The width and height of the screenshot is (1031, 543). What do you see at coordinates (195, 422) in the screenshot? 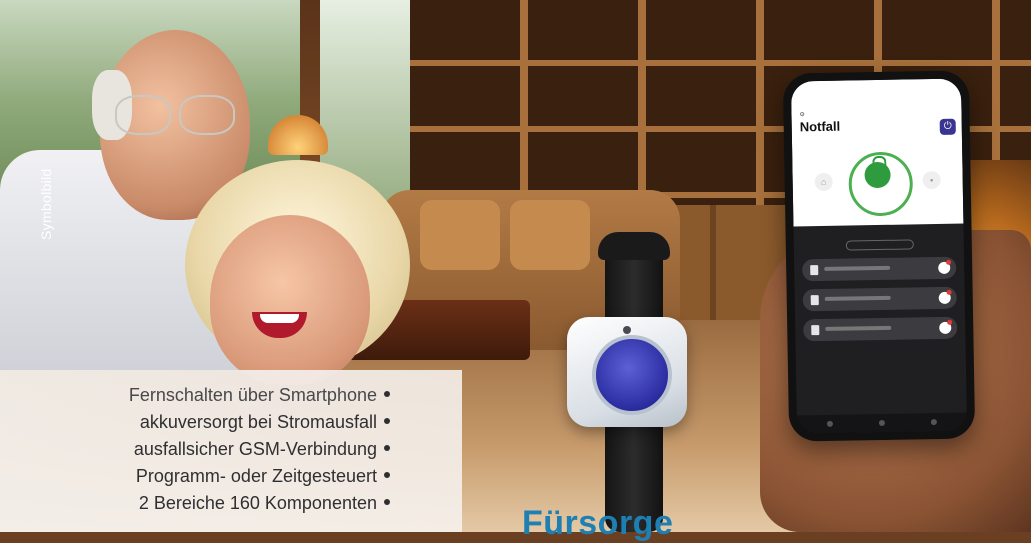
I see `feature-item: akkuversorgt bei Stromausfall` at bounding box center [195, 422].